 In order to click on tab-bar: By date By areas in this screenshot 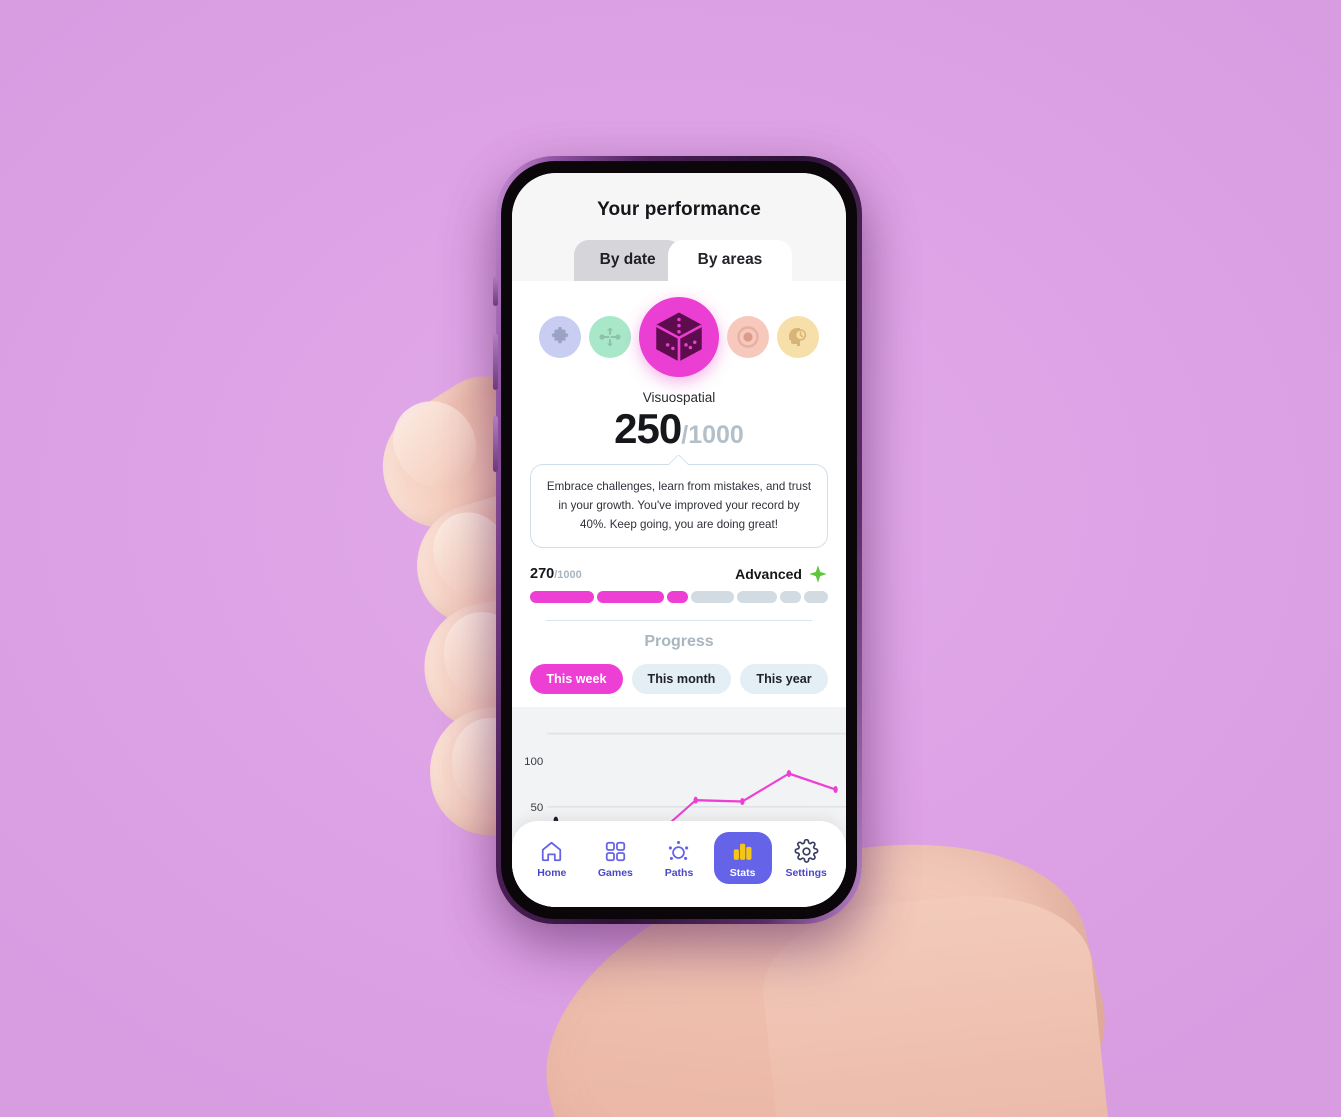, I will do `click(679, 260)`.